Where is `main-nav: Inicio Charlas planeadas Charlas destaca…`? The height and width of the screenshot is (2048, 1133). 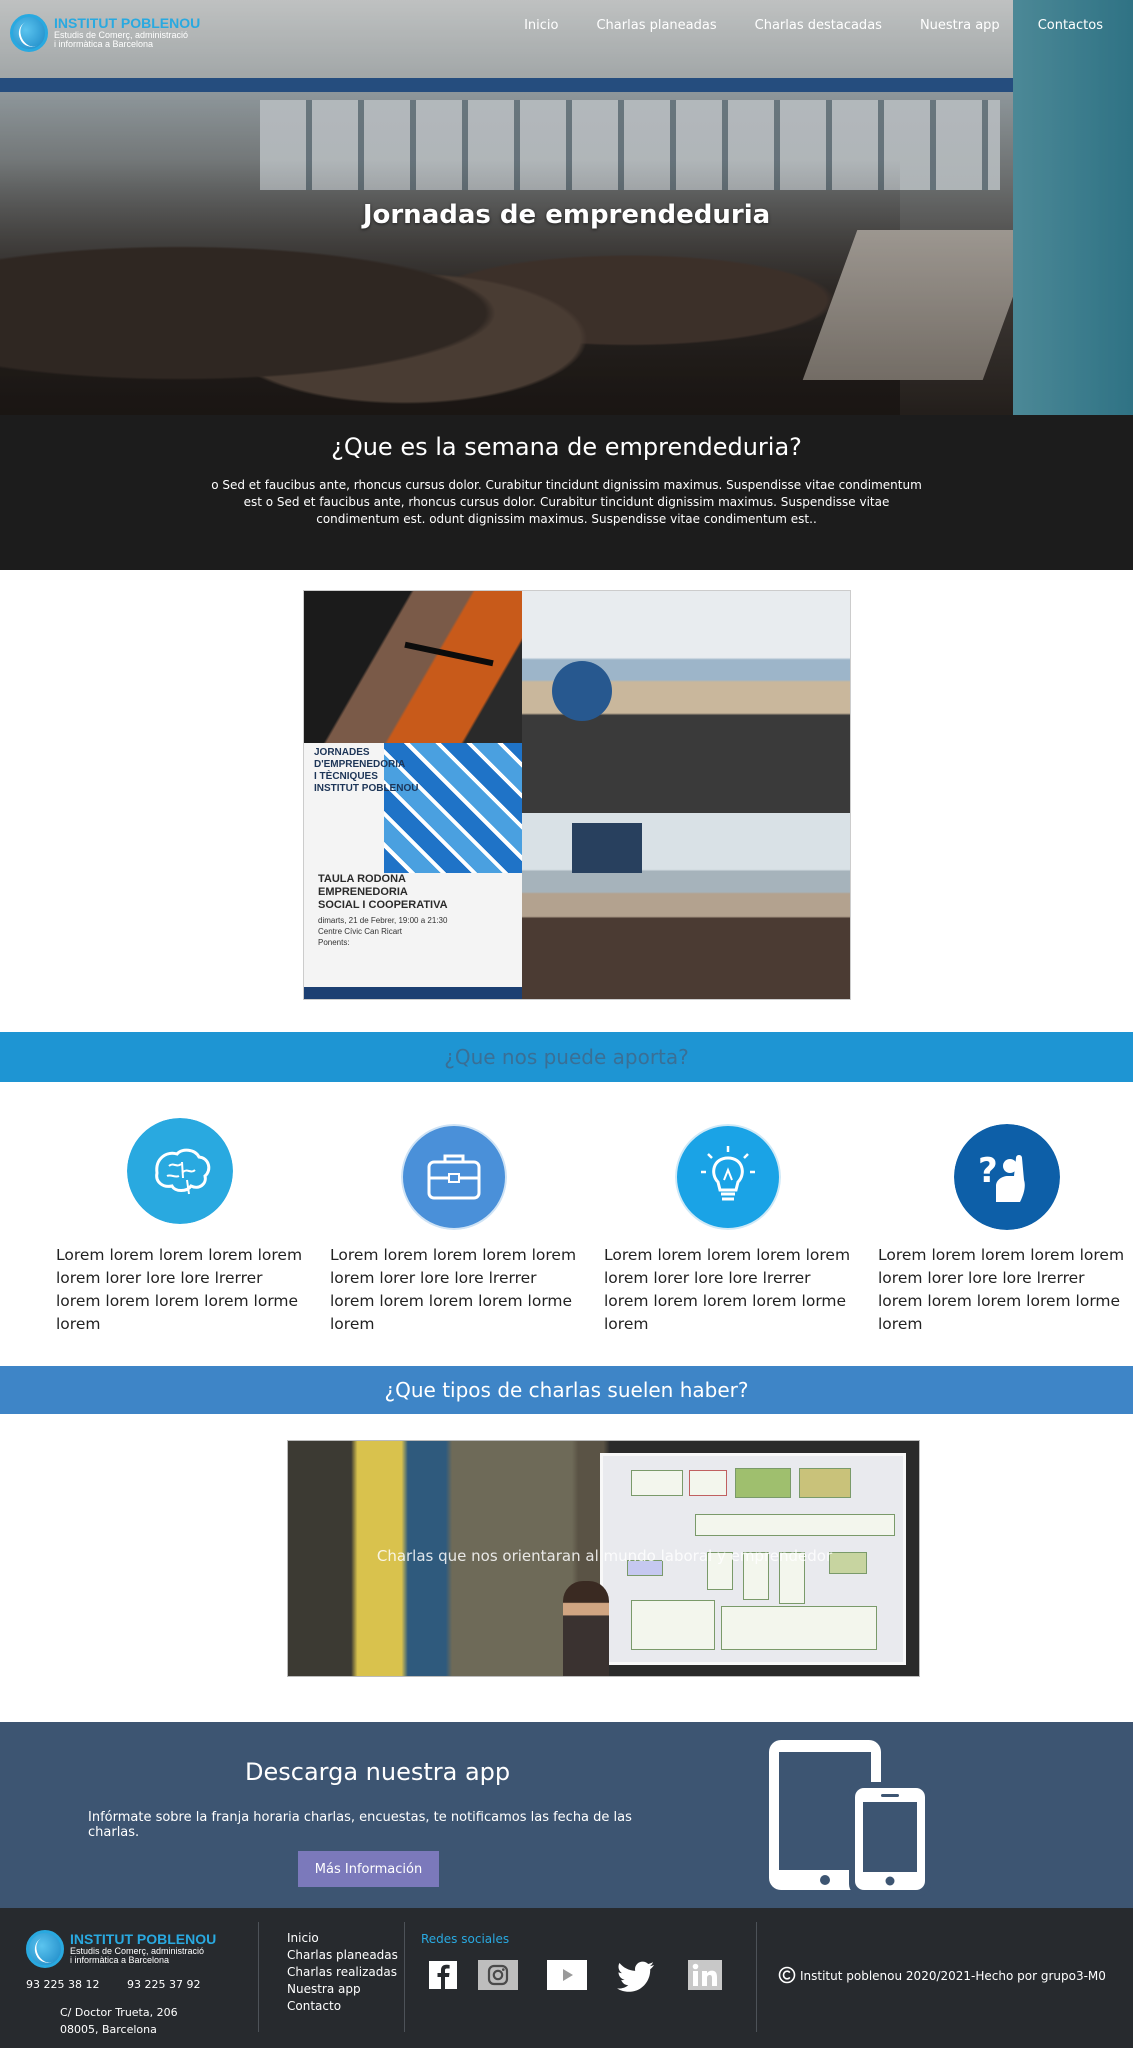 main-nav: Inicio Charlas planeadas Charlas destaca… is located at coordinates (794, 25).